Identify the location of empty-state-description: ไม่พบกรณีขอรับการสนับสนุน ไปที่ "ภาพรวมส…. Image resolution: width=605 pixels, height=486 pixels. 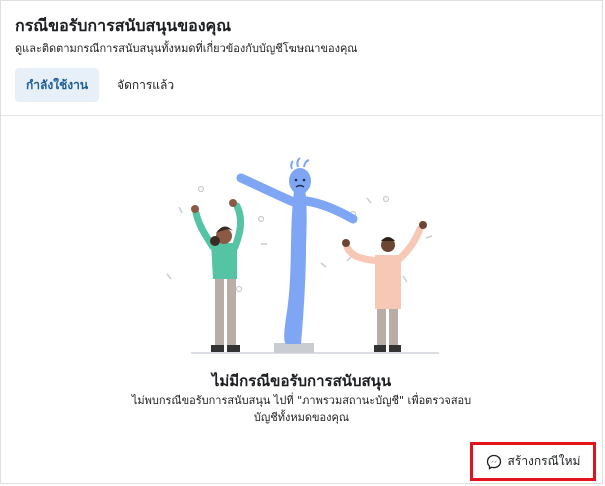
(301, 409).